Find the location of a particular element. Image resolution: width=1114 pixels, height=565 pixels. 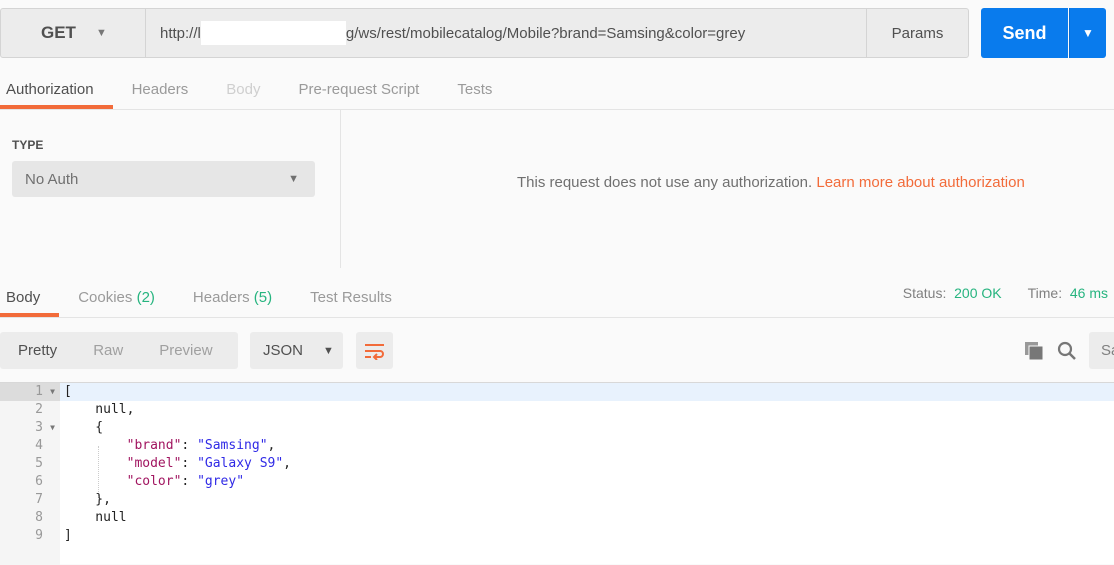

view-pretty: Pretty is located at coordinates (37, 350).